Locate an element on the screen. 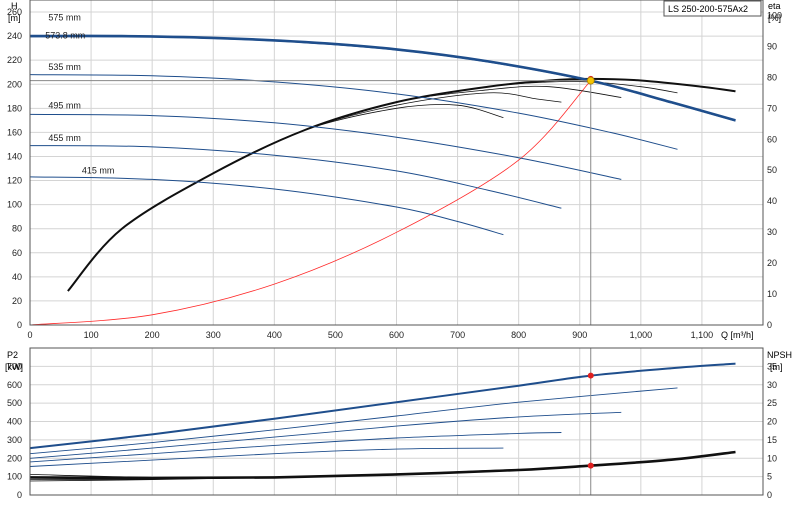  bottom-left-axis-unit: [kW] is located at coordinates (14, 367).